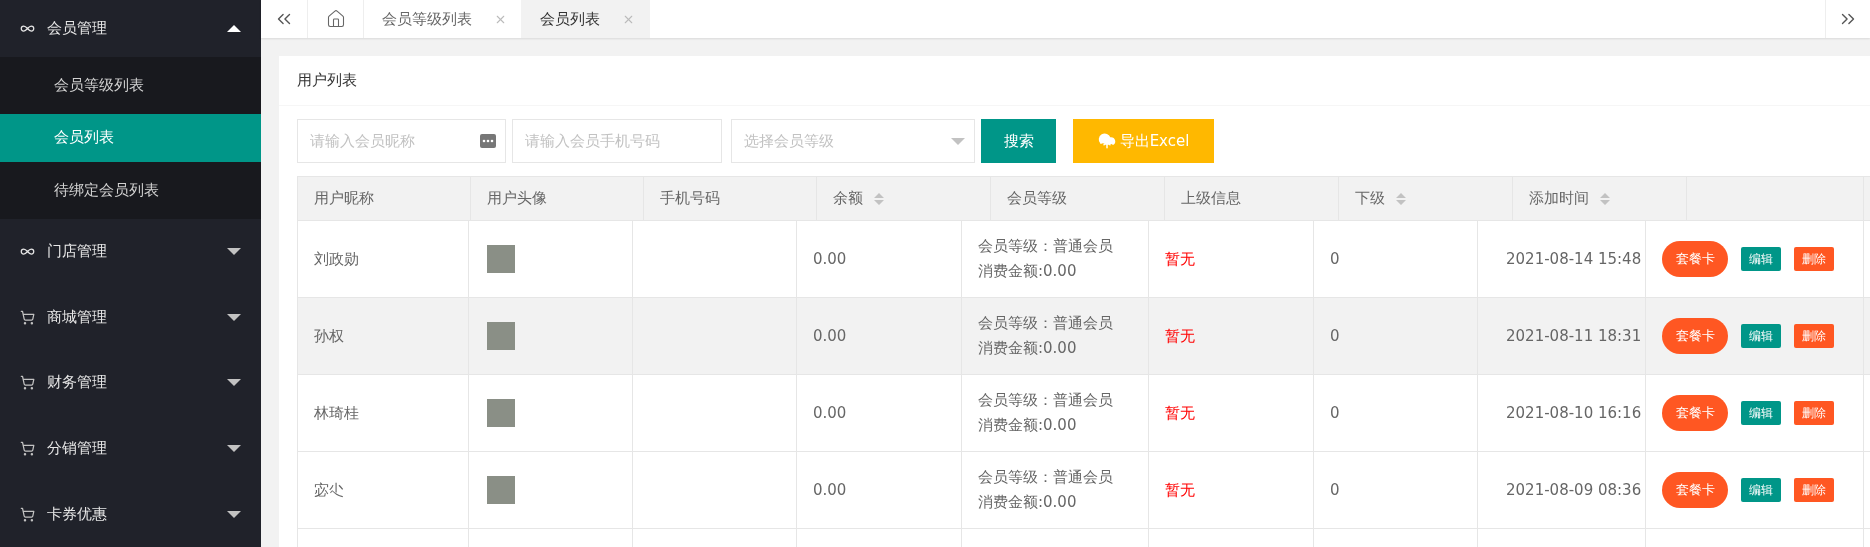  Describe the element at coordinates (384, 198) in the screenshot. I see `column-header: 用户昵称` at that location.